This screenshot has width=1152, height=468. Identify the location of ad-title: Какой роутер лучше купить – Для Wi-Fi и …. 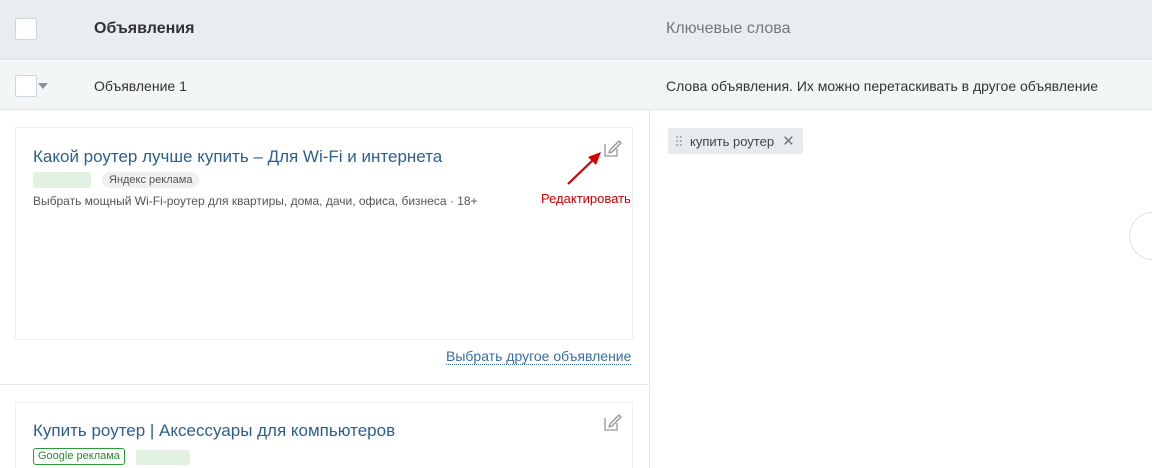
(237, 157).